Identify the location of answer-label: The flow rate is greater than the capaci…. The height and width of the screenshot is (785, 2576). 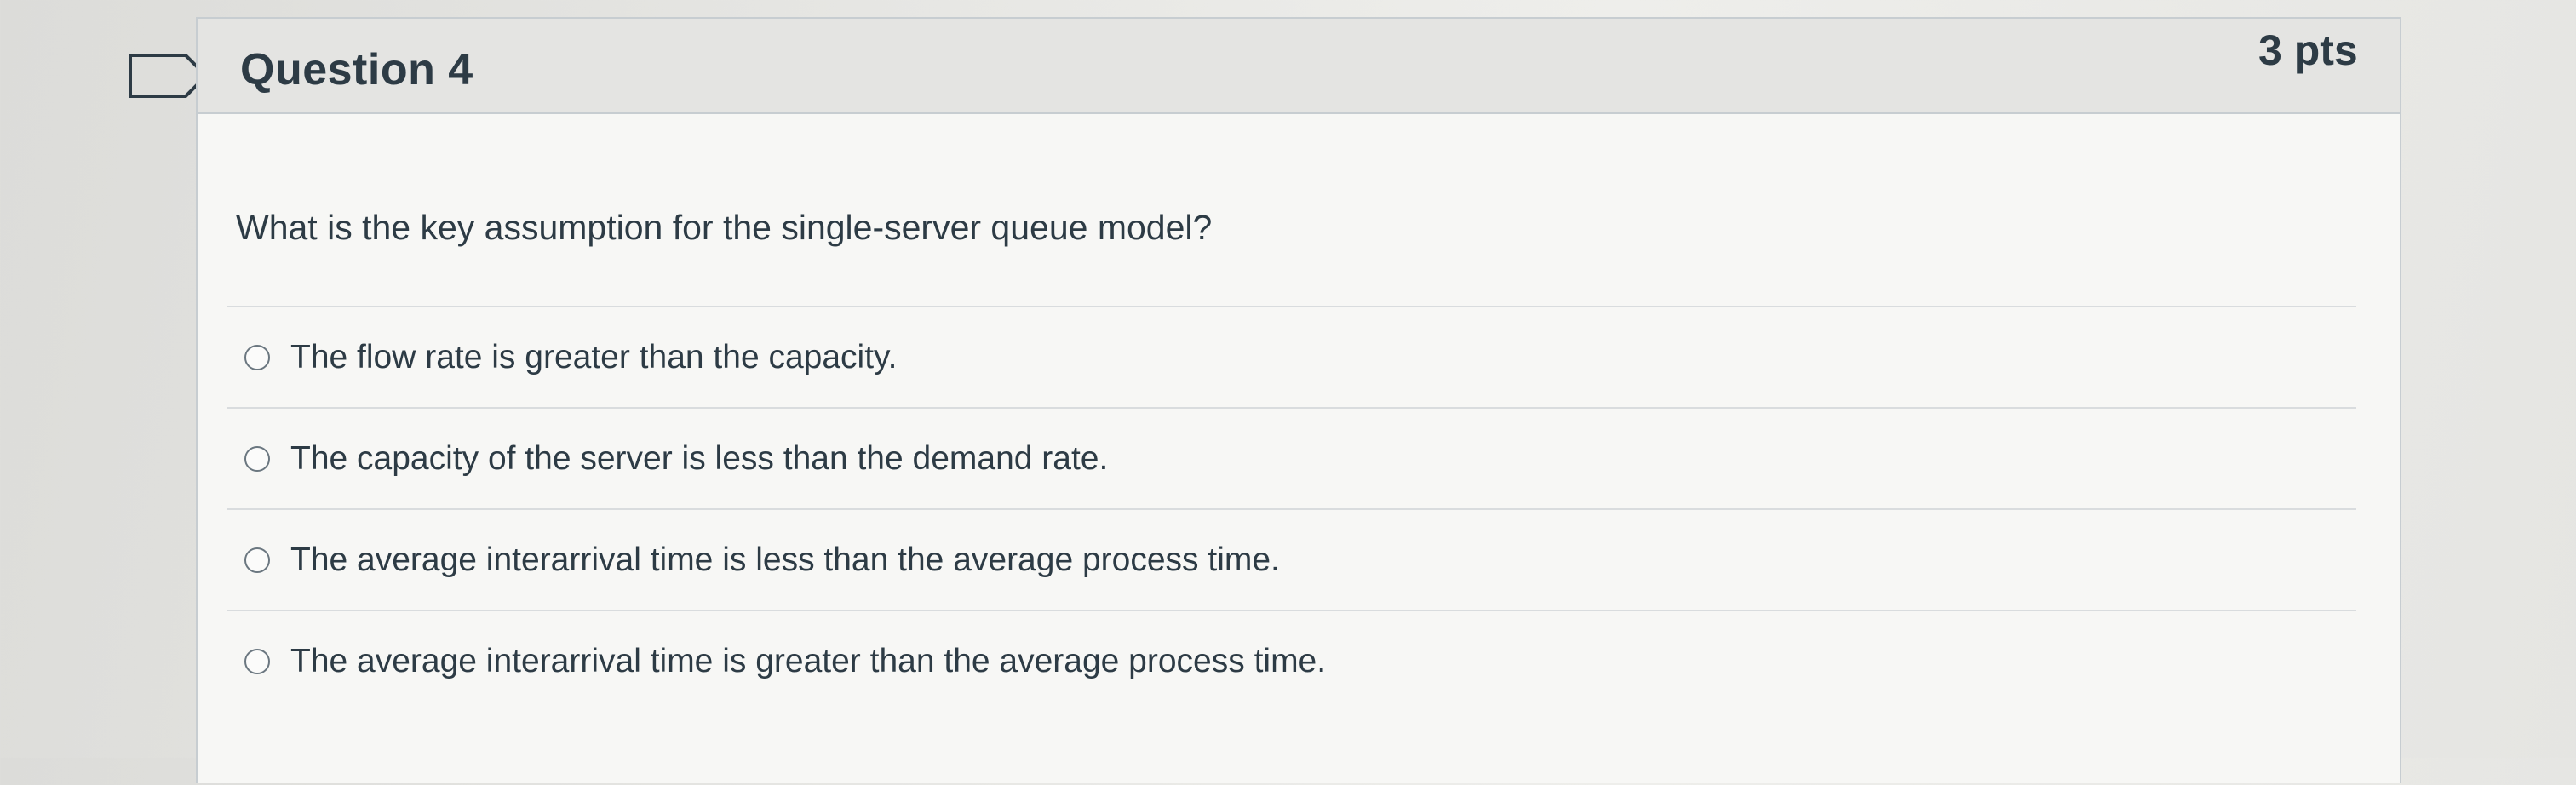
(593, 357).